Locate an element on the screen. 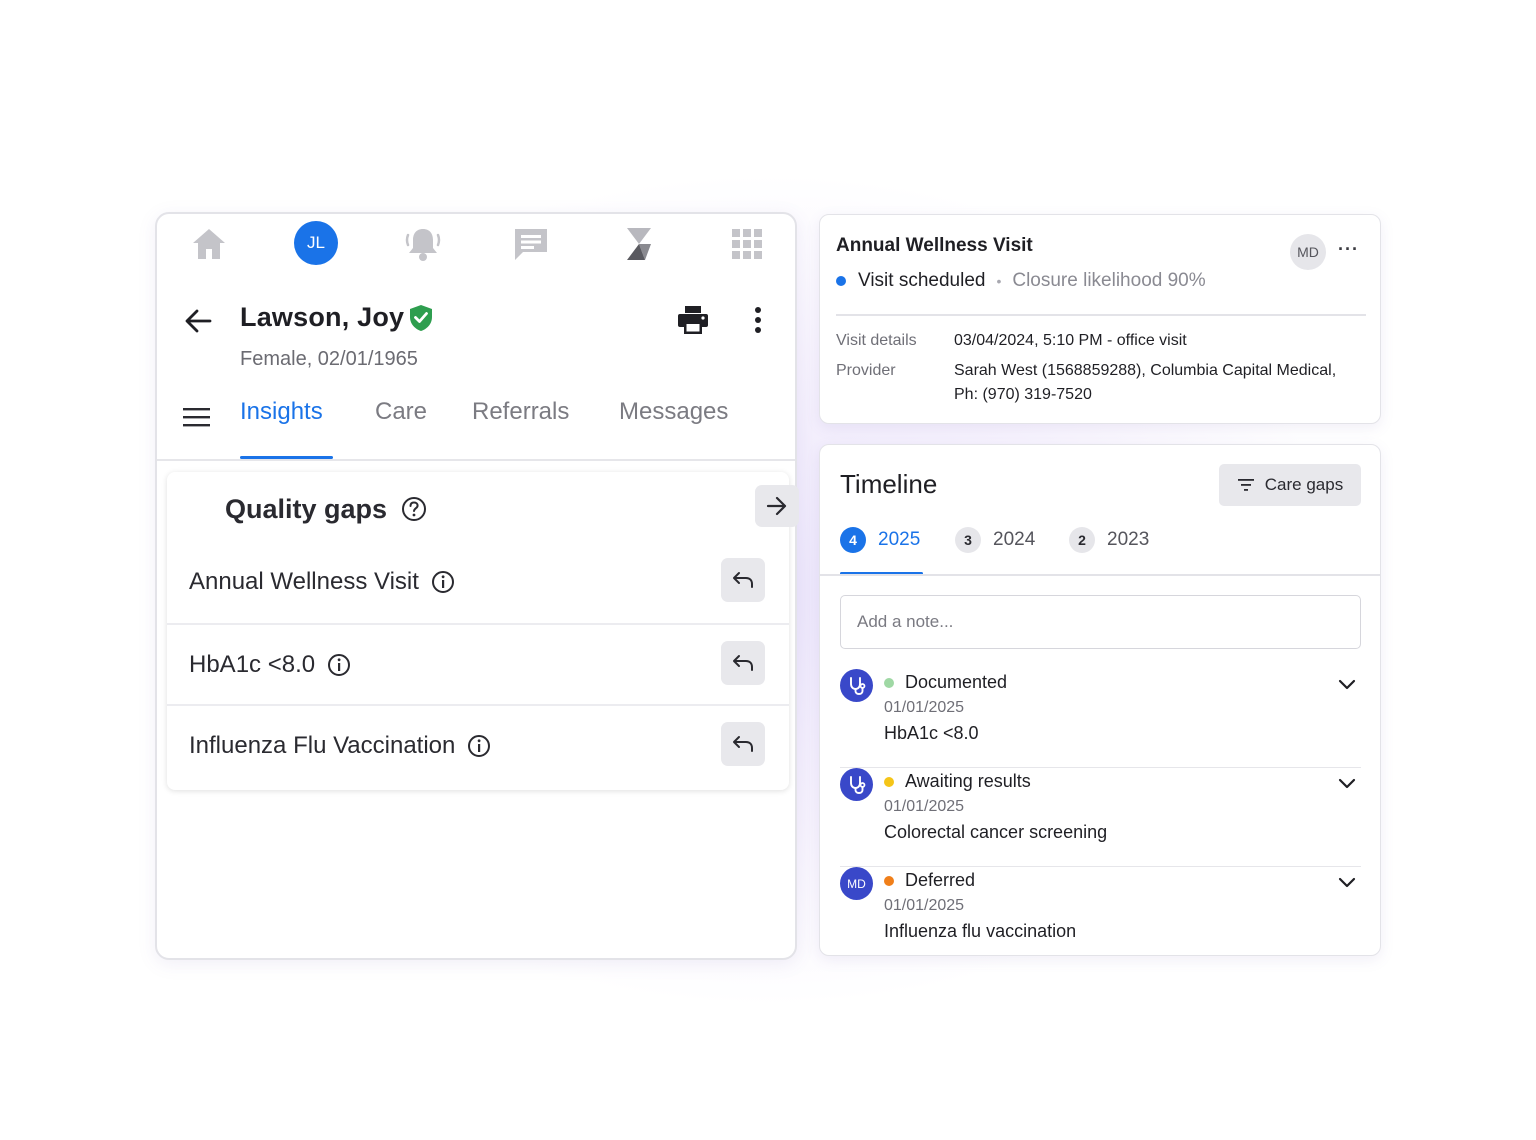 The height and width of the screenshot is (1140, 1536). timeline-status: Documented is located at coordinates (945, 682).